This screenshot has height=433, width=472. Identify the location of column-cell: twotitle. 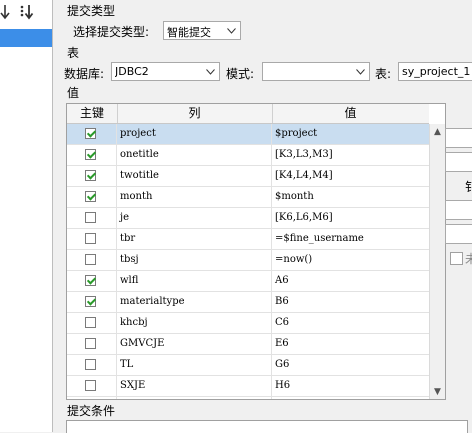
(194, 176).